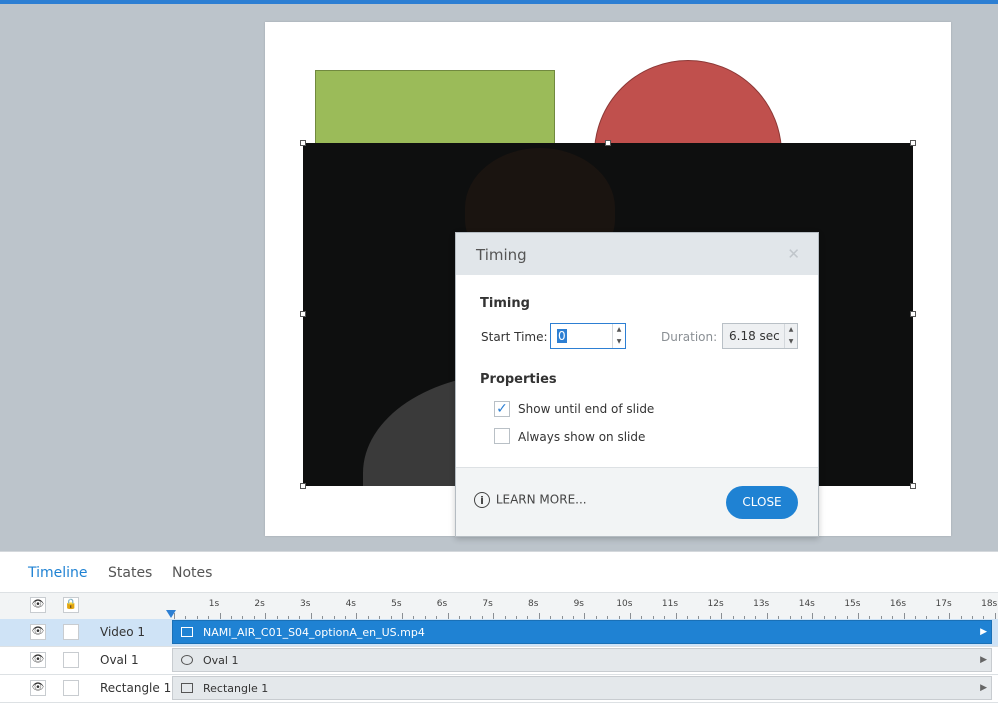 The width and height of the screenshot is (998, 707). Describe the element at coordinates (514, 337) in the screenshot. I see `start-time-label: Start Time:` at that location.